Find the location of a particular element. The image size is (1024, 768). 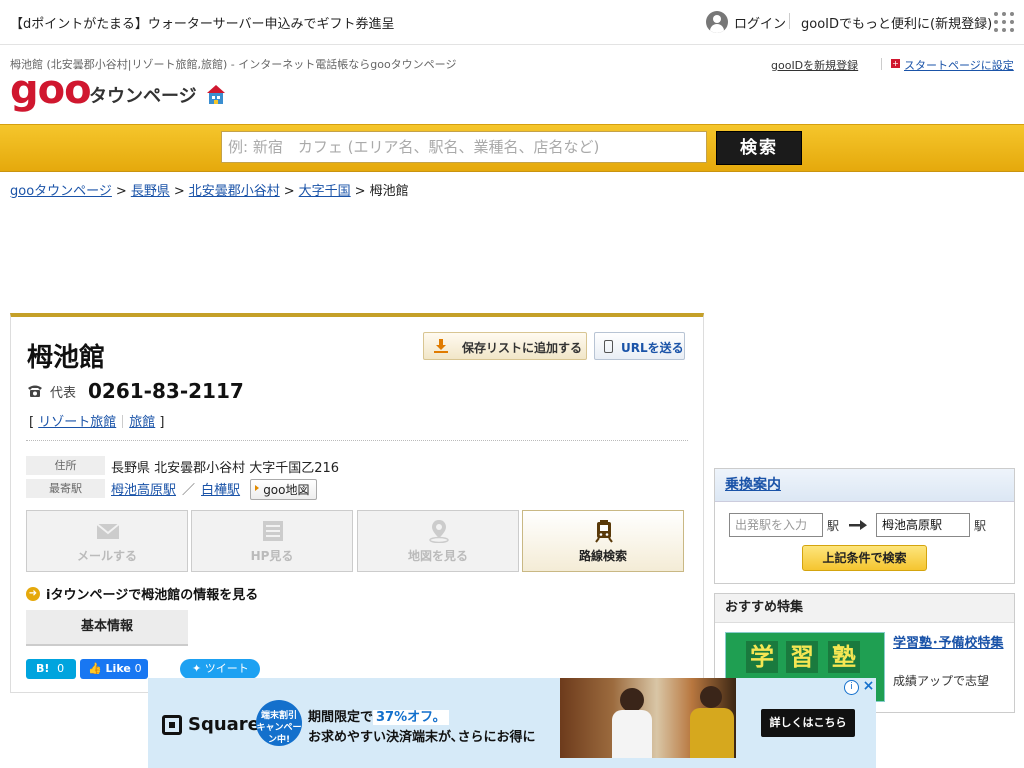

shop-name: 栂池館 is located at coordinates (66, 358).